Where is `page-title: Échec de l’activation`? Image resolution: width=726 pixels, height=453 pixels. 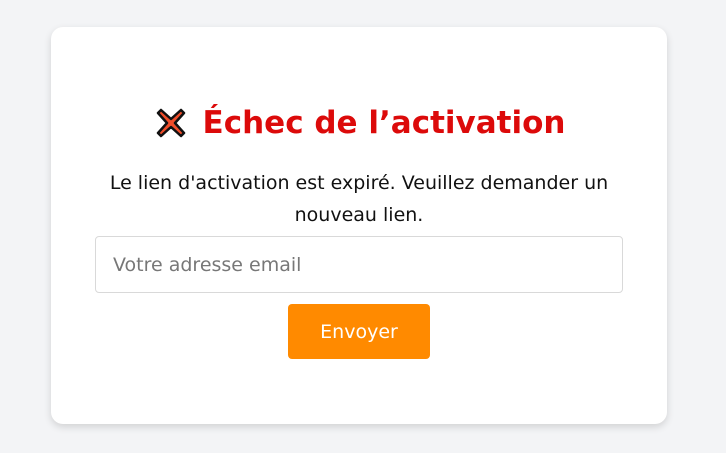 page-title: Échec de l’activation is located at coordinates (384, 123).